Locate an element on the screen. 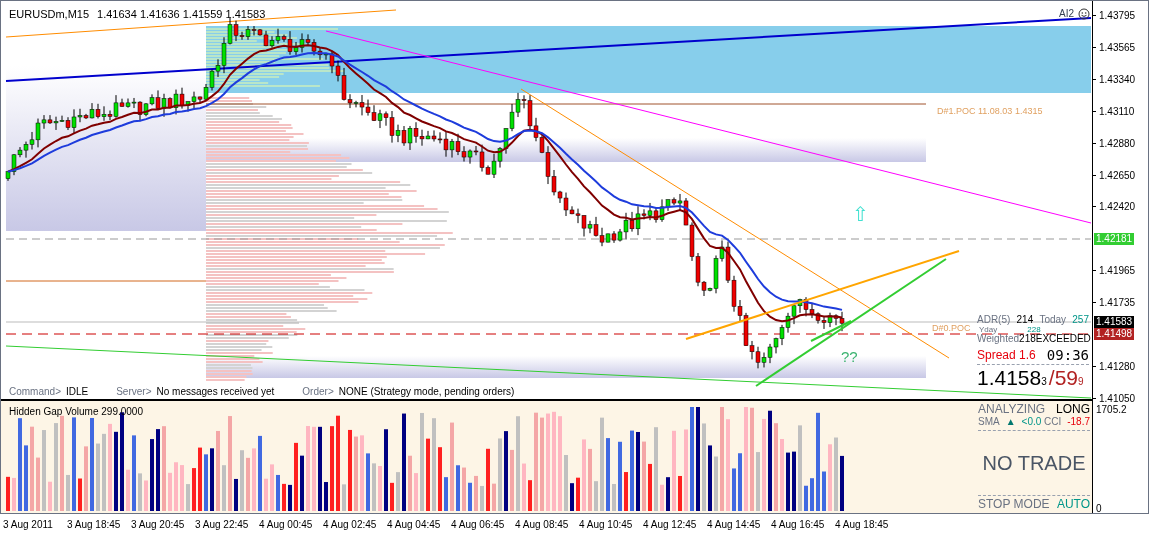 The width and height of the screenshot is (1149, 534). yday-value: 228 is located at coordinates (1034, 329).